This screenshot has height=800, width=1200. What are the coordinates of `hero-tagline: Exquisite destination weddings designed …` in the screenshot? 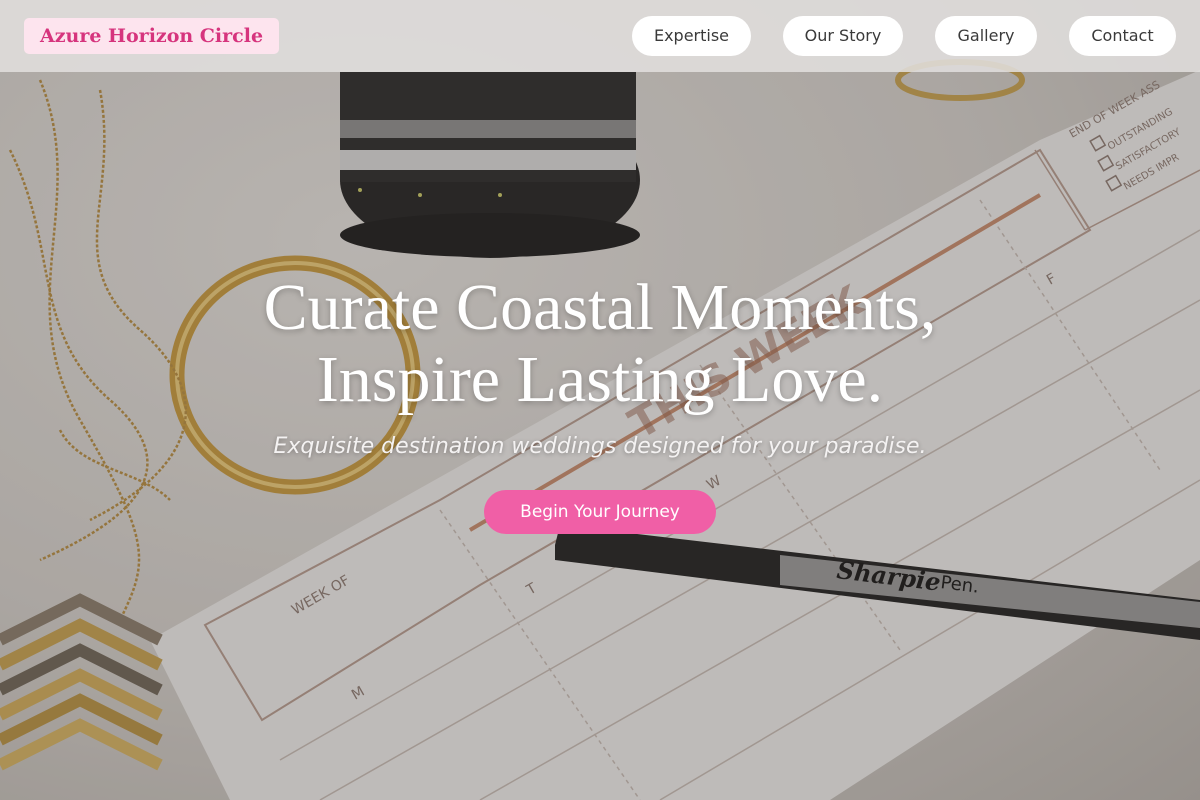 It's located at (600, 446).